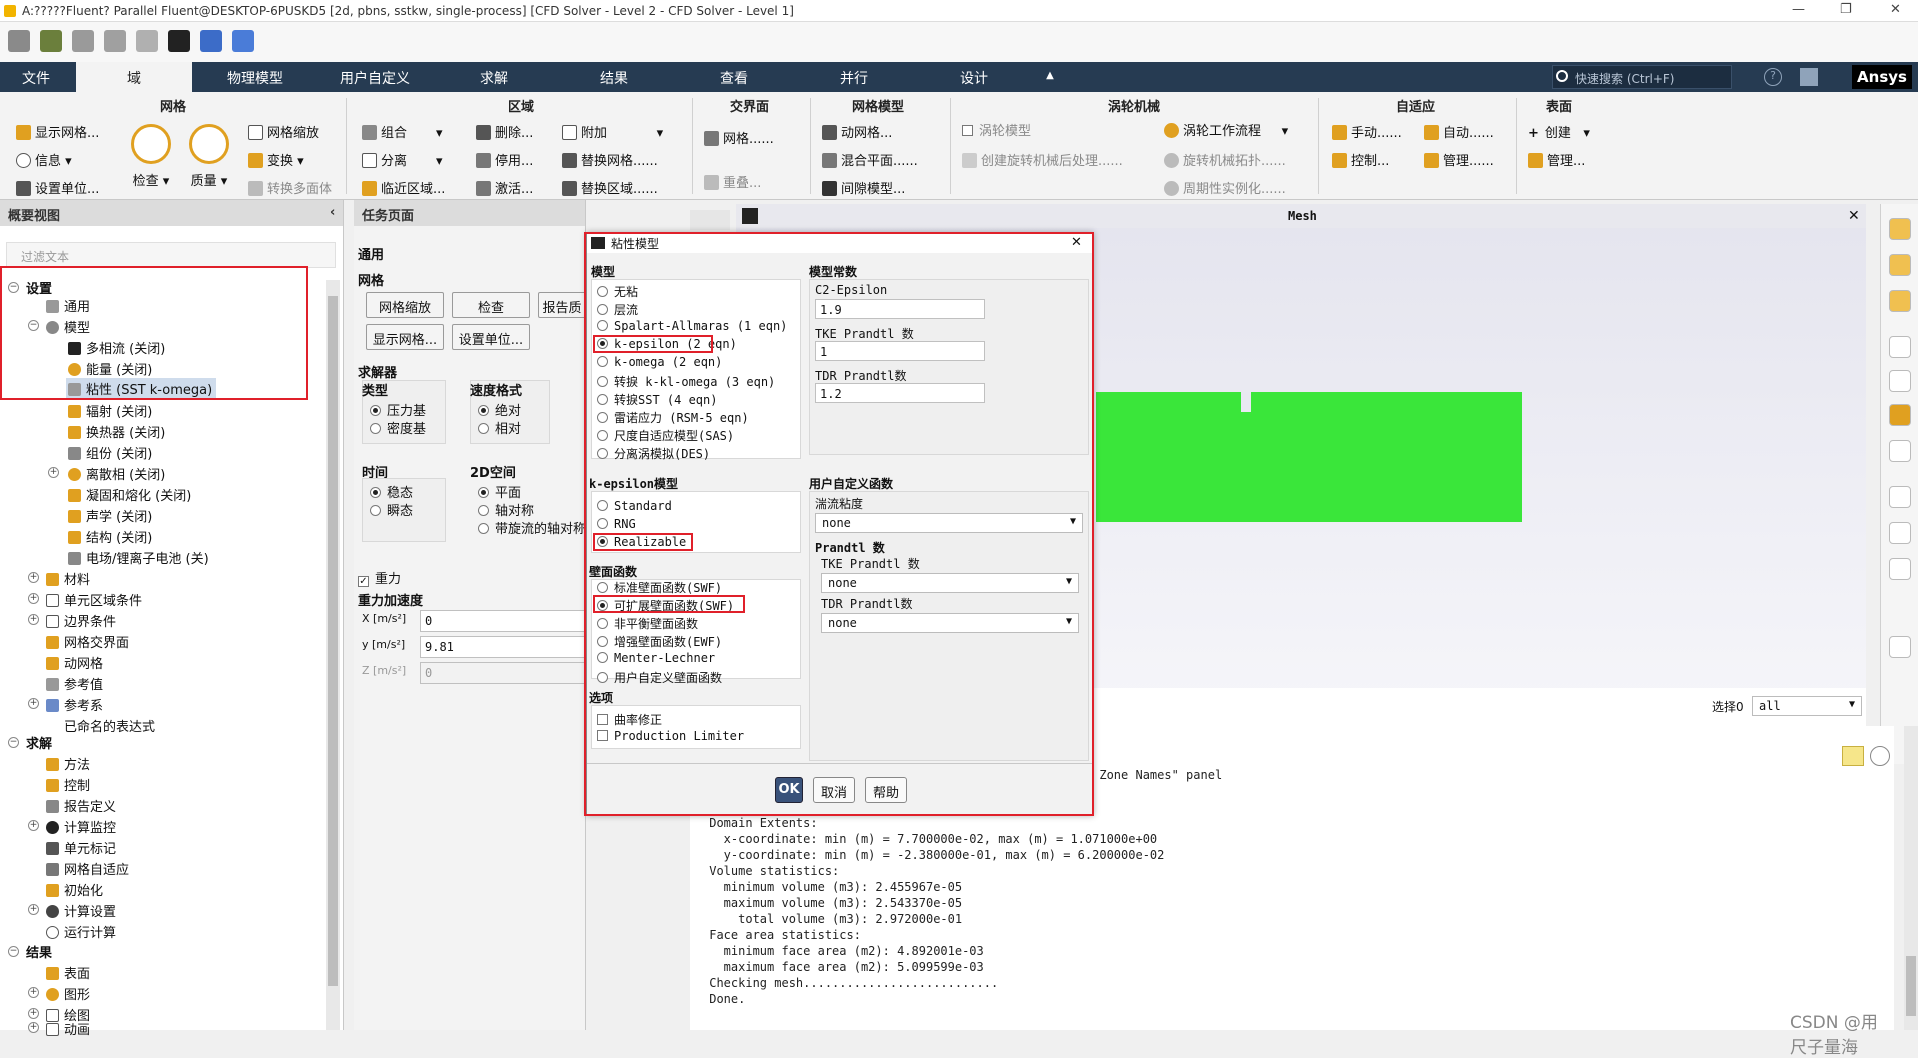 The image size is (1918, 1058). Describe the element at coordinates (51, 41) in the screenshot. I see `read-case-icon` at that location.